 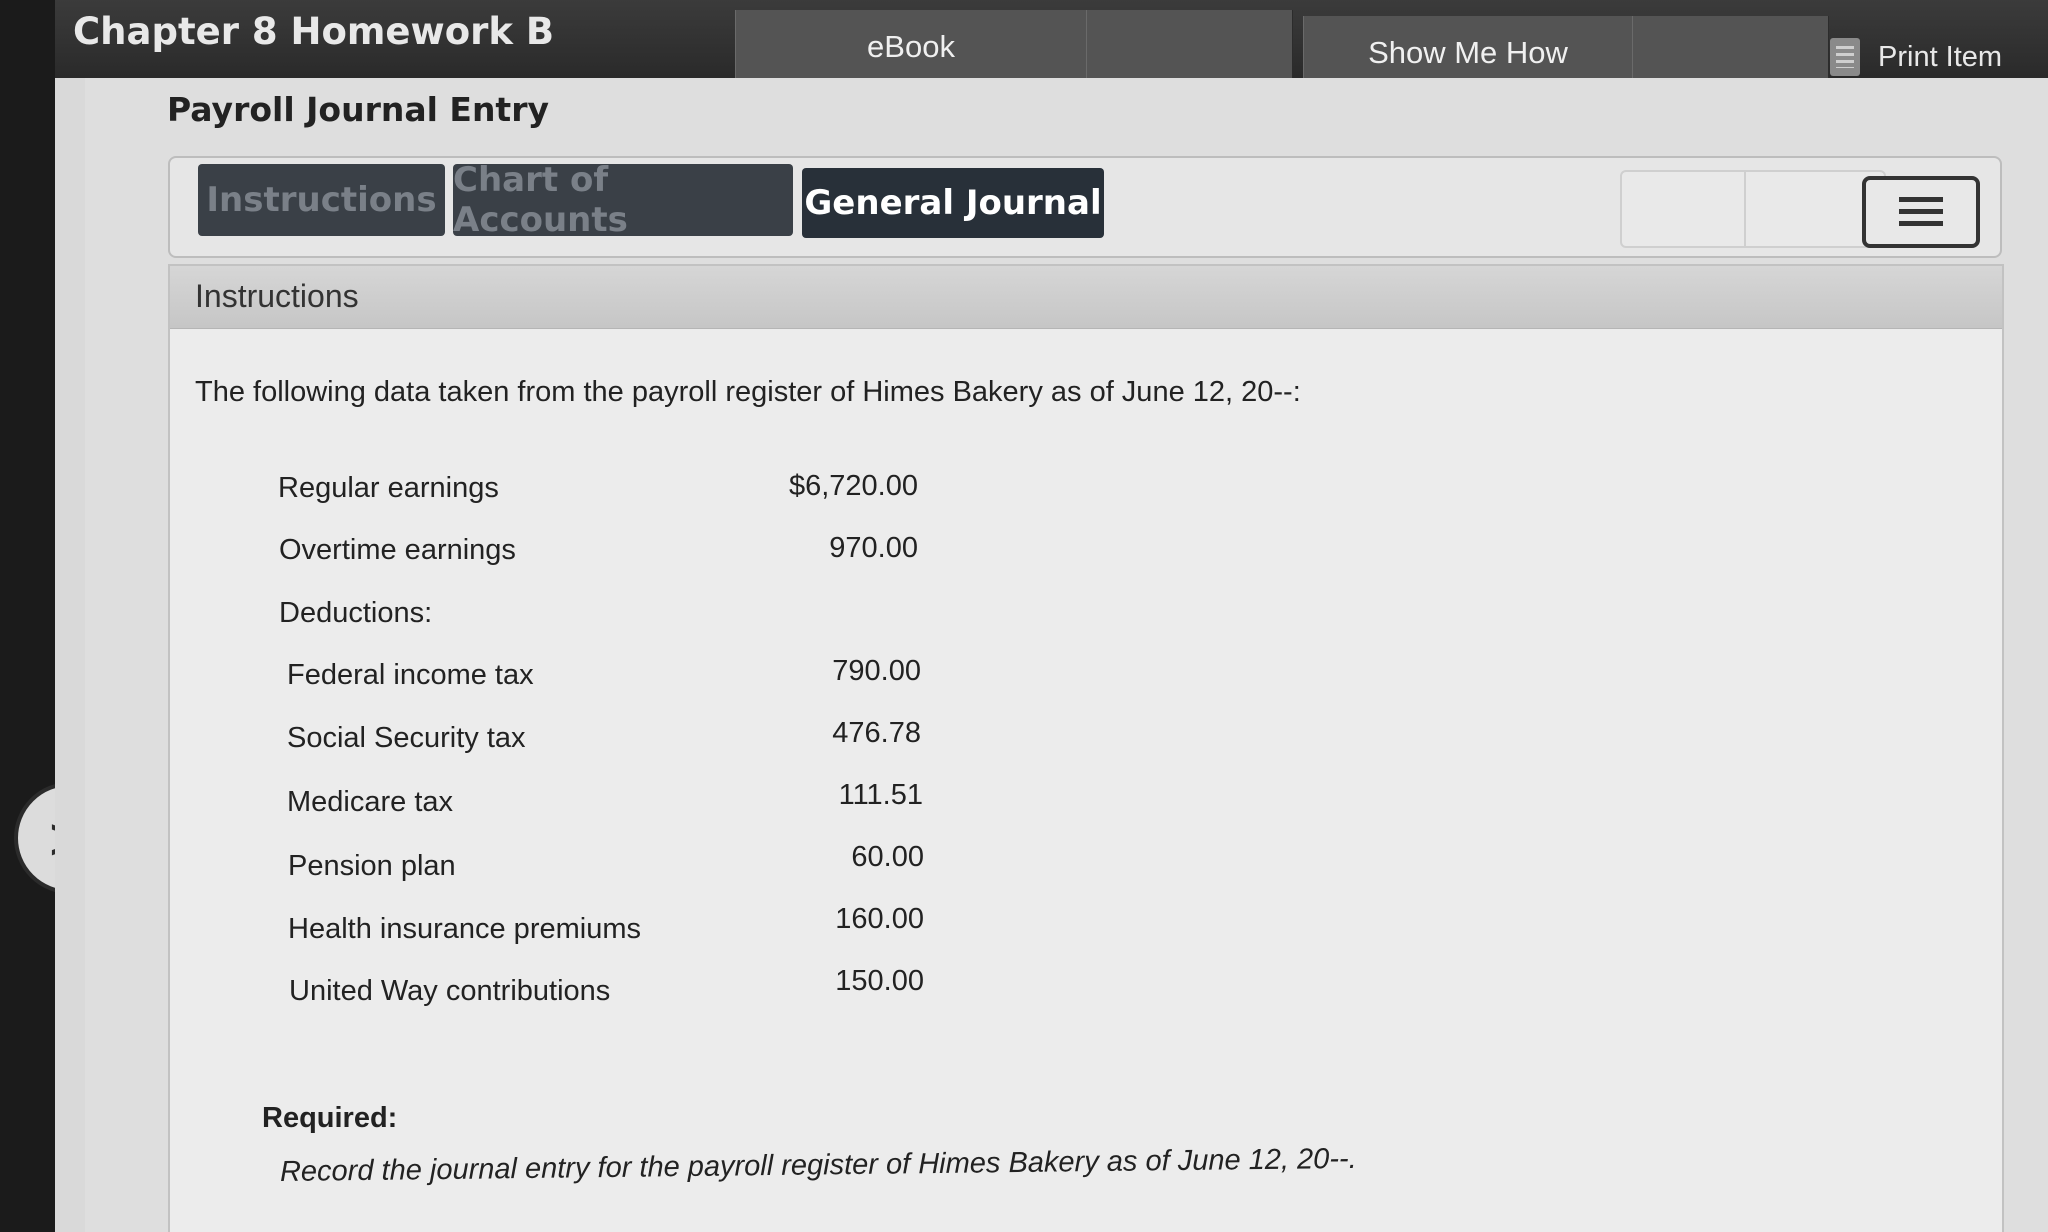 I want to click on row-value-health-insurance: 160.00, so click(x=879, y=919).